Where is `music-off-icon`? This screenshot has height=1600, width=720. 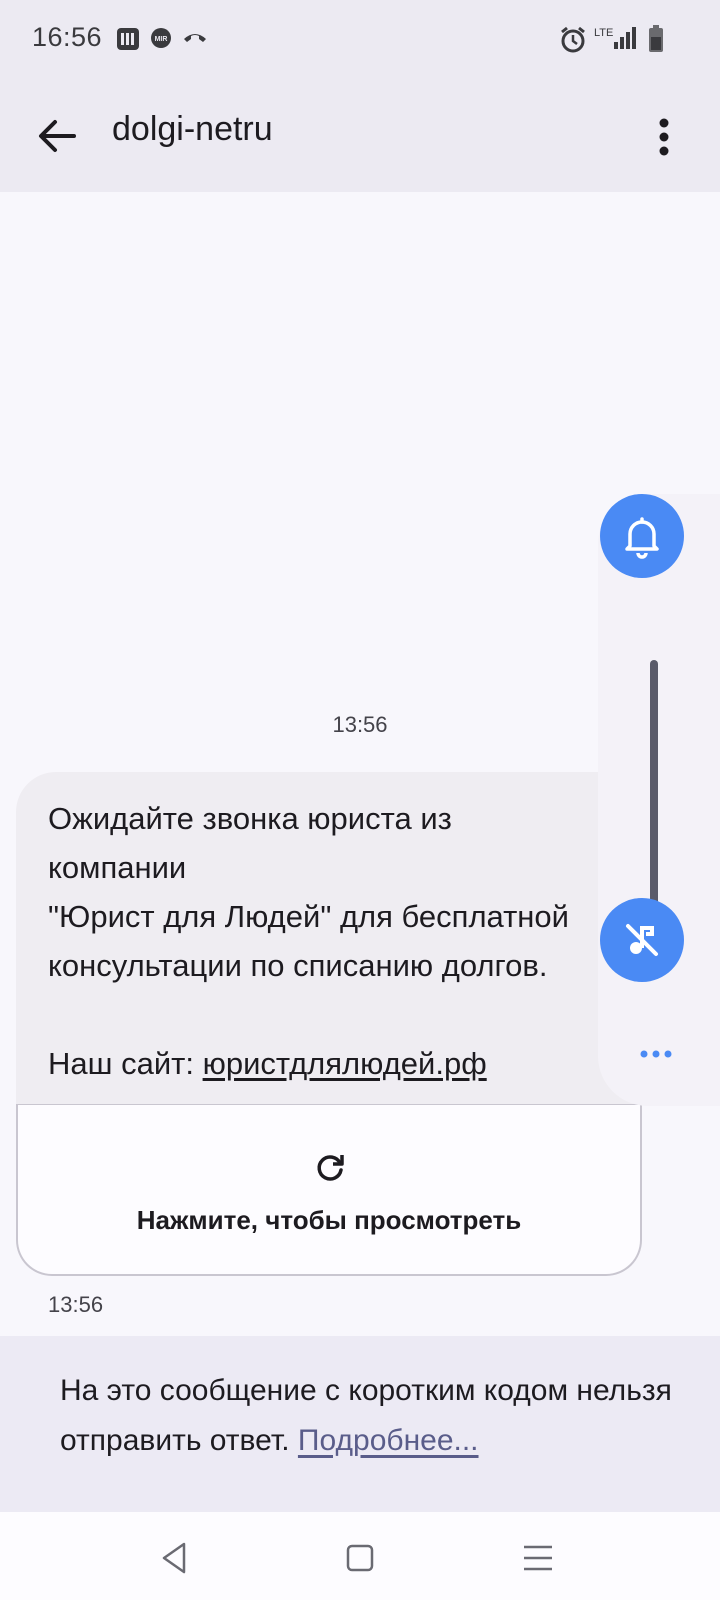
music-off-icon is located at coordinates (642, 940).